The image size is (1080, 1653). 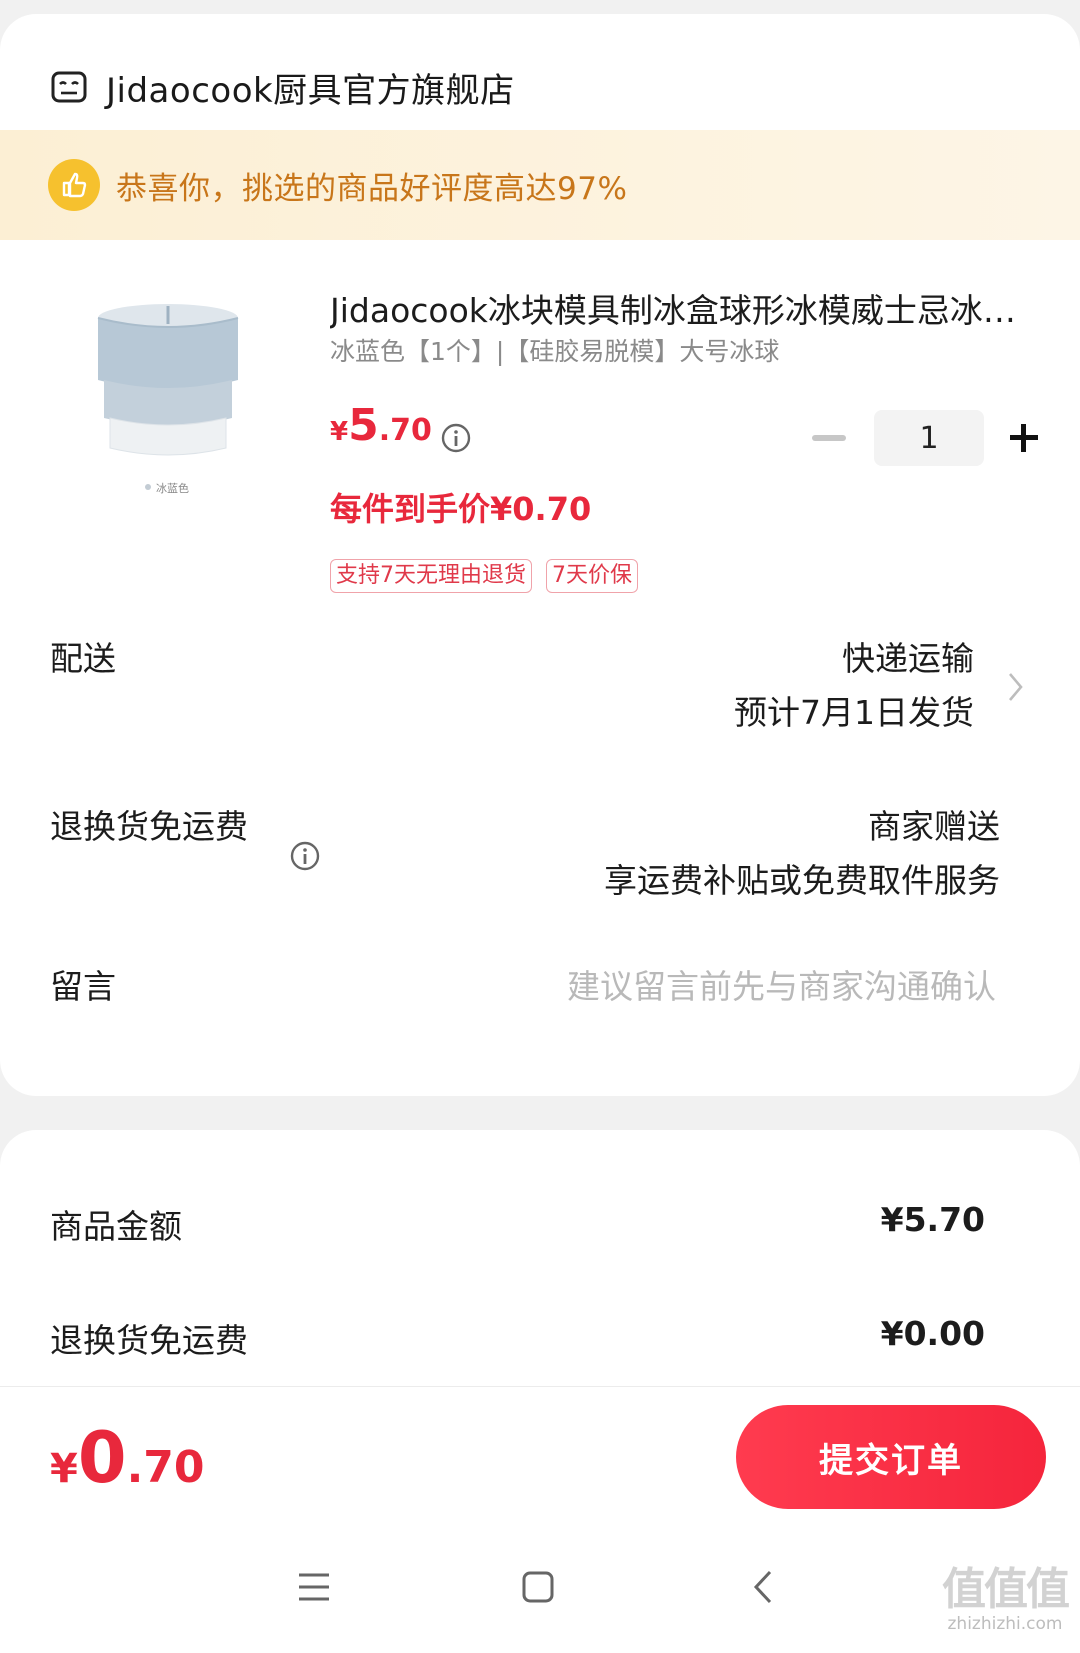 What do you see at coordinates (829, 438) in the screenshot?
I see `decrease-quantity-button` at bounding box center [829, 438].